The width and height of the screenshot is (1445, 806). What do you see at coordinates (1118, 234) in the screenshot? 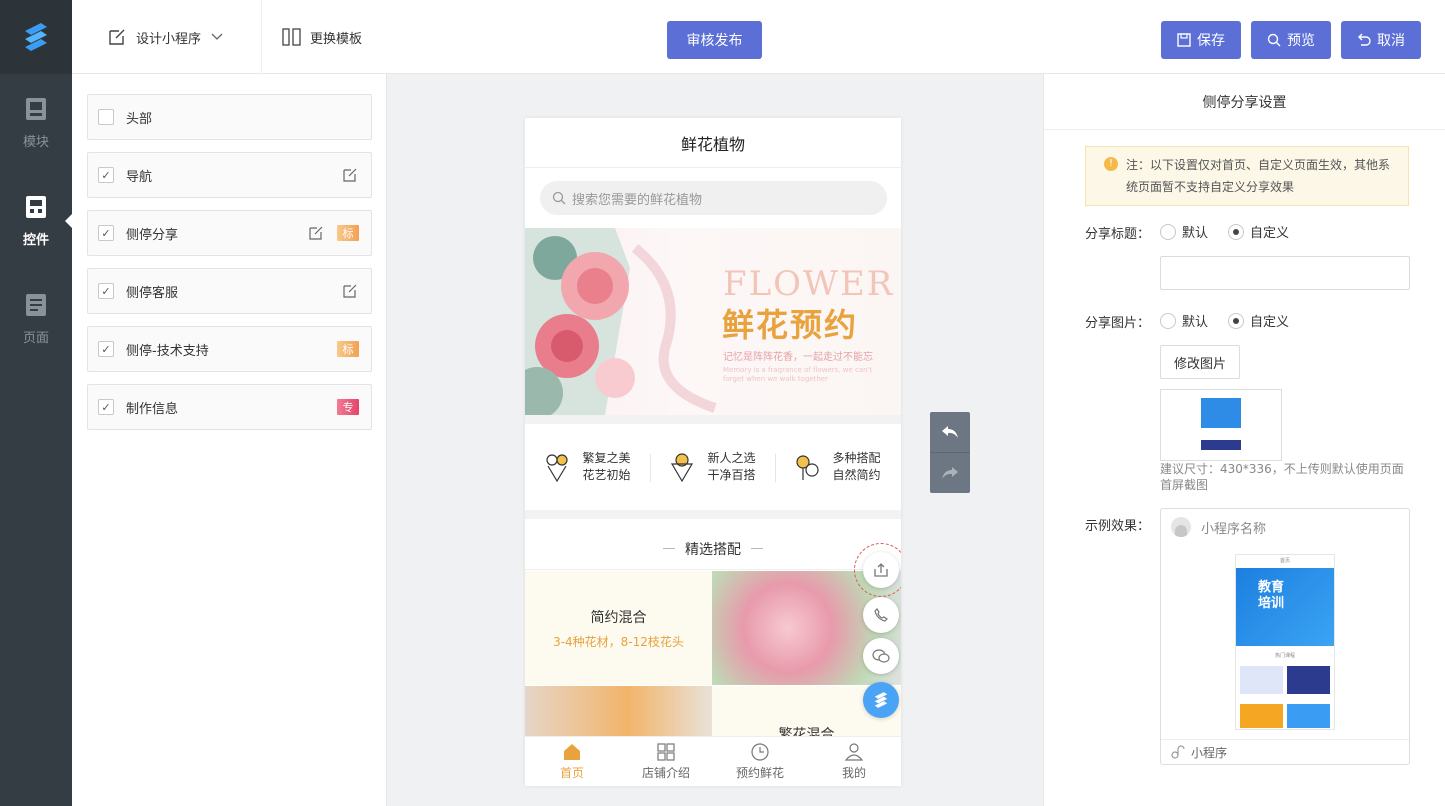
I see `share-title-label: 分享标题：` at bounding box center [1118, 234].